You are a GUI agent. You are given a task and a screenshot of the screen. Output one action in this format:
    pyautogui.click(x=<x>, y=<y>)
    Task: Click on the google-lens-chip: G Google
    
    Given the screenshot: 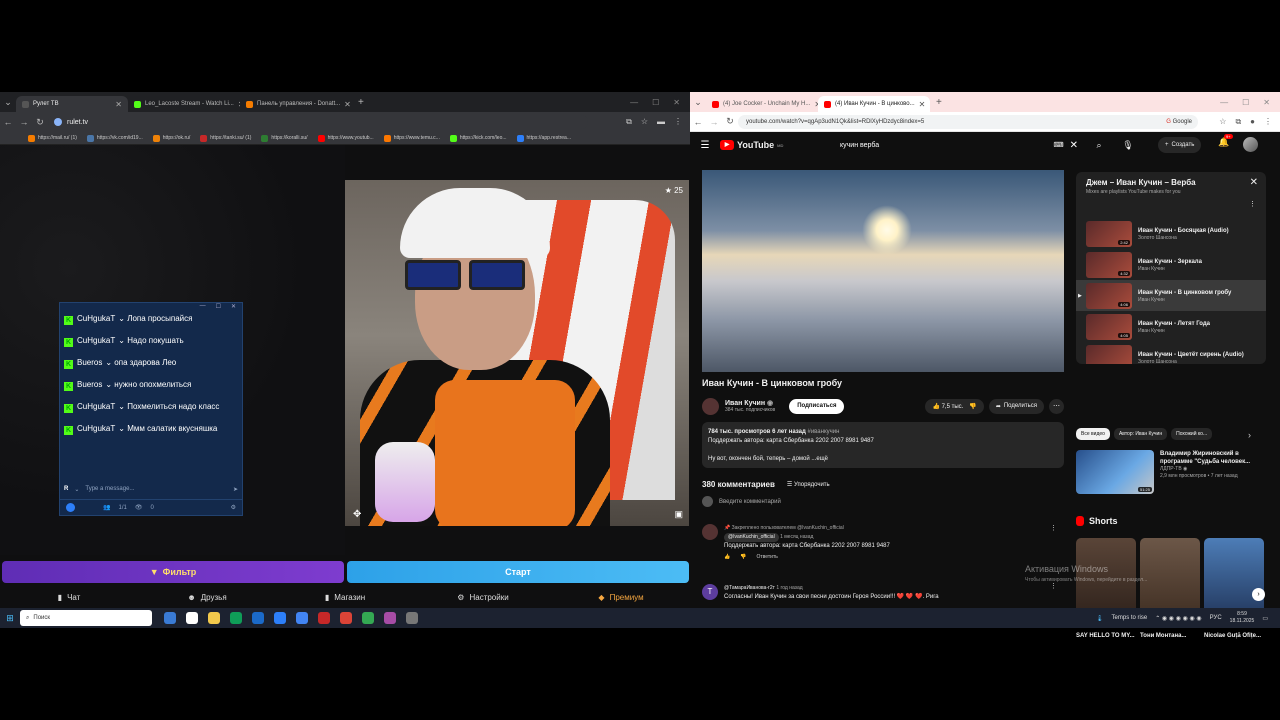 What is the action you would take?
    pyautogui.click(x=1182, y=122)
    